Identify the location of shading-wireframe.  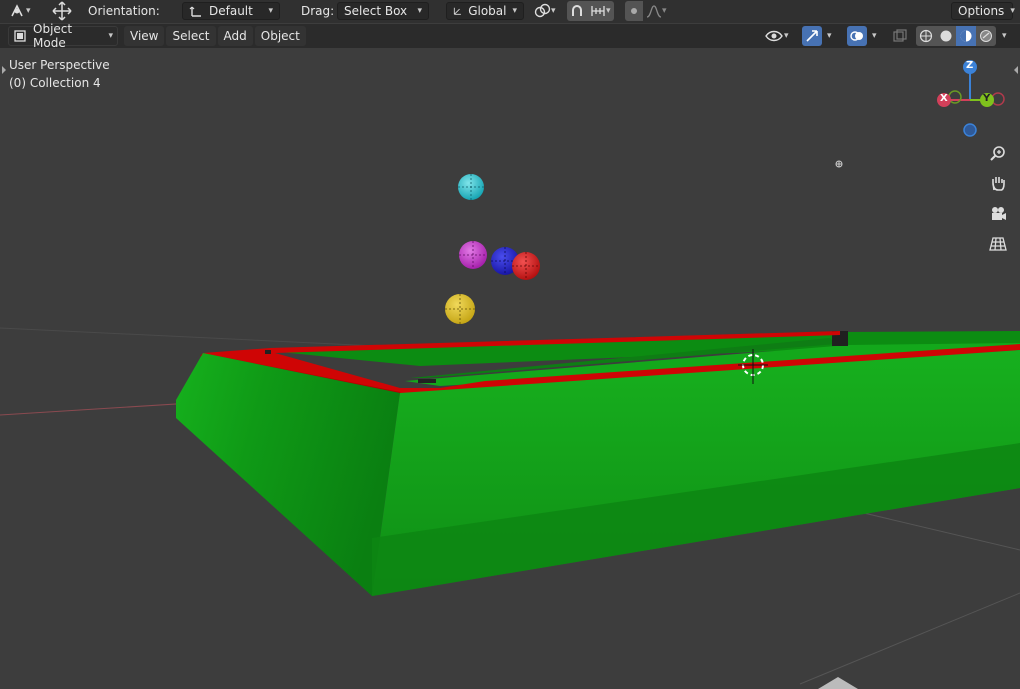
(926, 36).